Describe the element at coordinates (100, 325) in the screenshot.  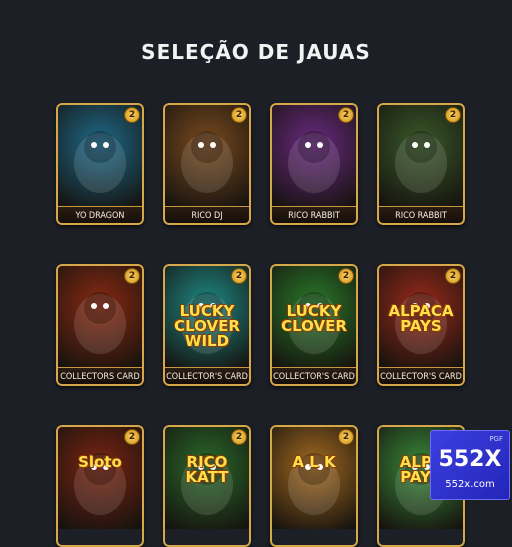
I see `game-card: 2 COLLECTORS CARD` at that location.